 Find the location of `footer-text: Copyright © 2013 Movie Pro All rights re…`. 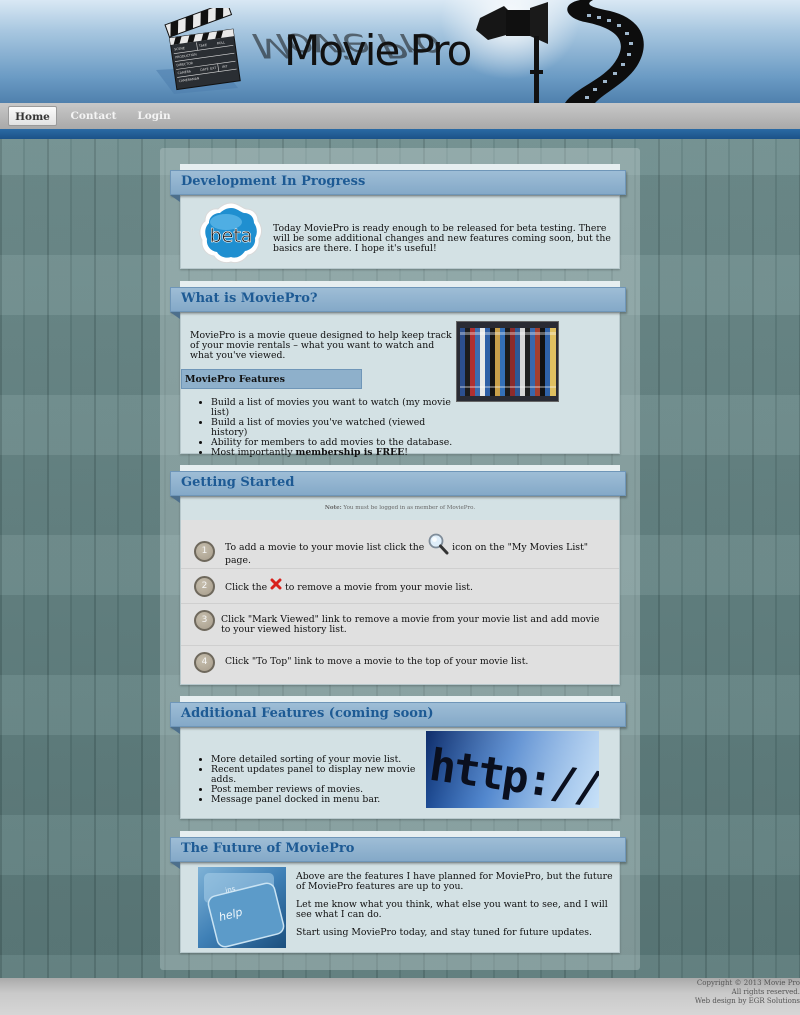

footer-text: Copyright © 2013 Movie Pro All rights re… is located at coordinates (747, 992).